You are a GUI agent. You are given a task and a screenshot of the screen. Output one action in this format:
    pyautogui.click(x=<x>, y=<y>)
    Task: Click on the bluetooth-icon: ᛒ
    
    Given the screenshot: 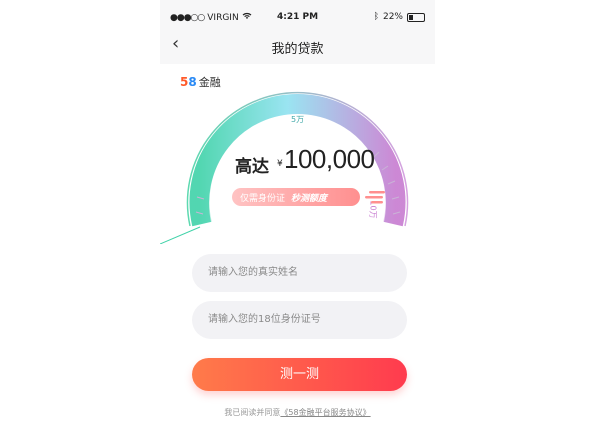 What is the action you would take?
    pyautogui.click(x=376, y=17)
    